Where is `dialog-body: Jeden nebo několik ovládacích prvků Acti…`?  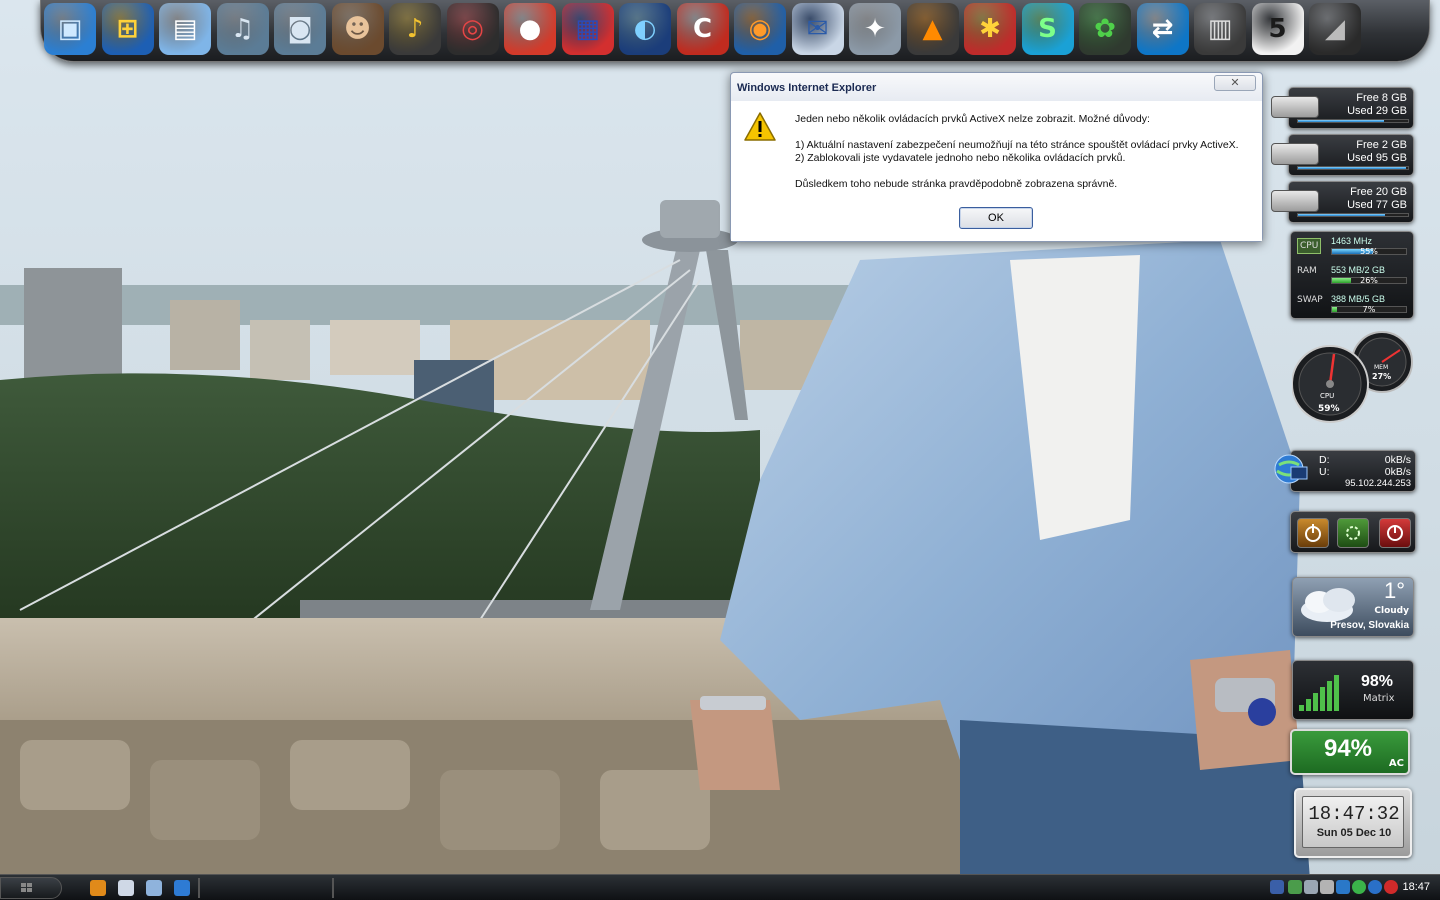
dialog-body: Jeden nebo několik ovládacích prvků Acti… is located at coordinates (996, 171).